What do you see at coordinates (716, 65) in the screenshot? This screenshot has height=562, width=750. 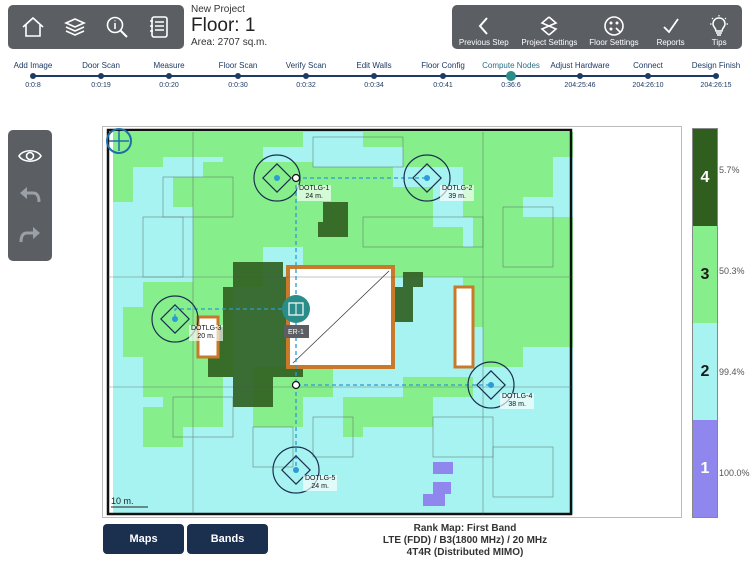 I see `step-name: Design Finish` at bounding box center [716, 65].